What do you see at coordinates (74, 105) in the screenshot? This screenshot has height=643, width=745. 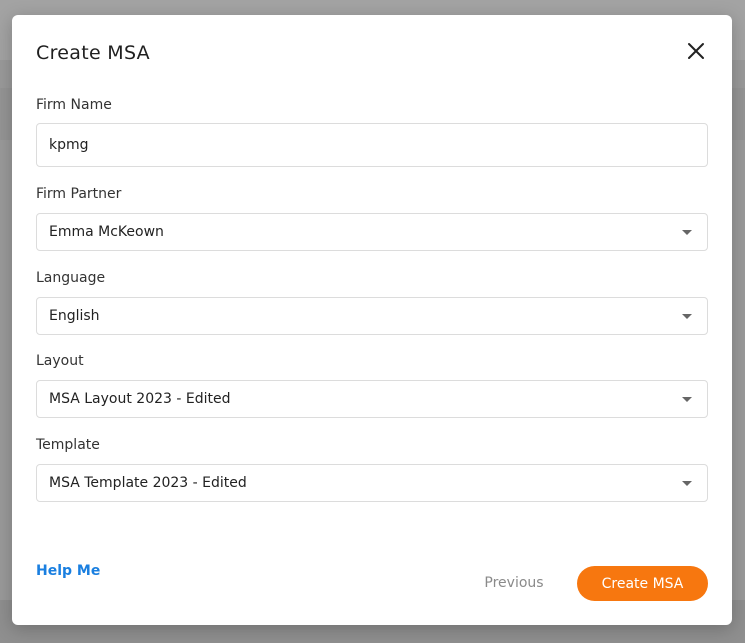 I see `firm-name-label: Firm Name` at bounding box center [74, 105].